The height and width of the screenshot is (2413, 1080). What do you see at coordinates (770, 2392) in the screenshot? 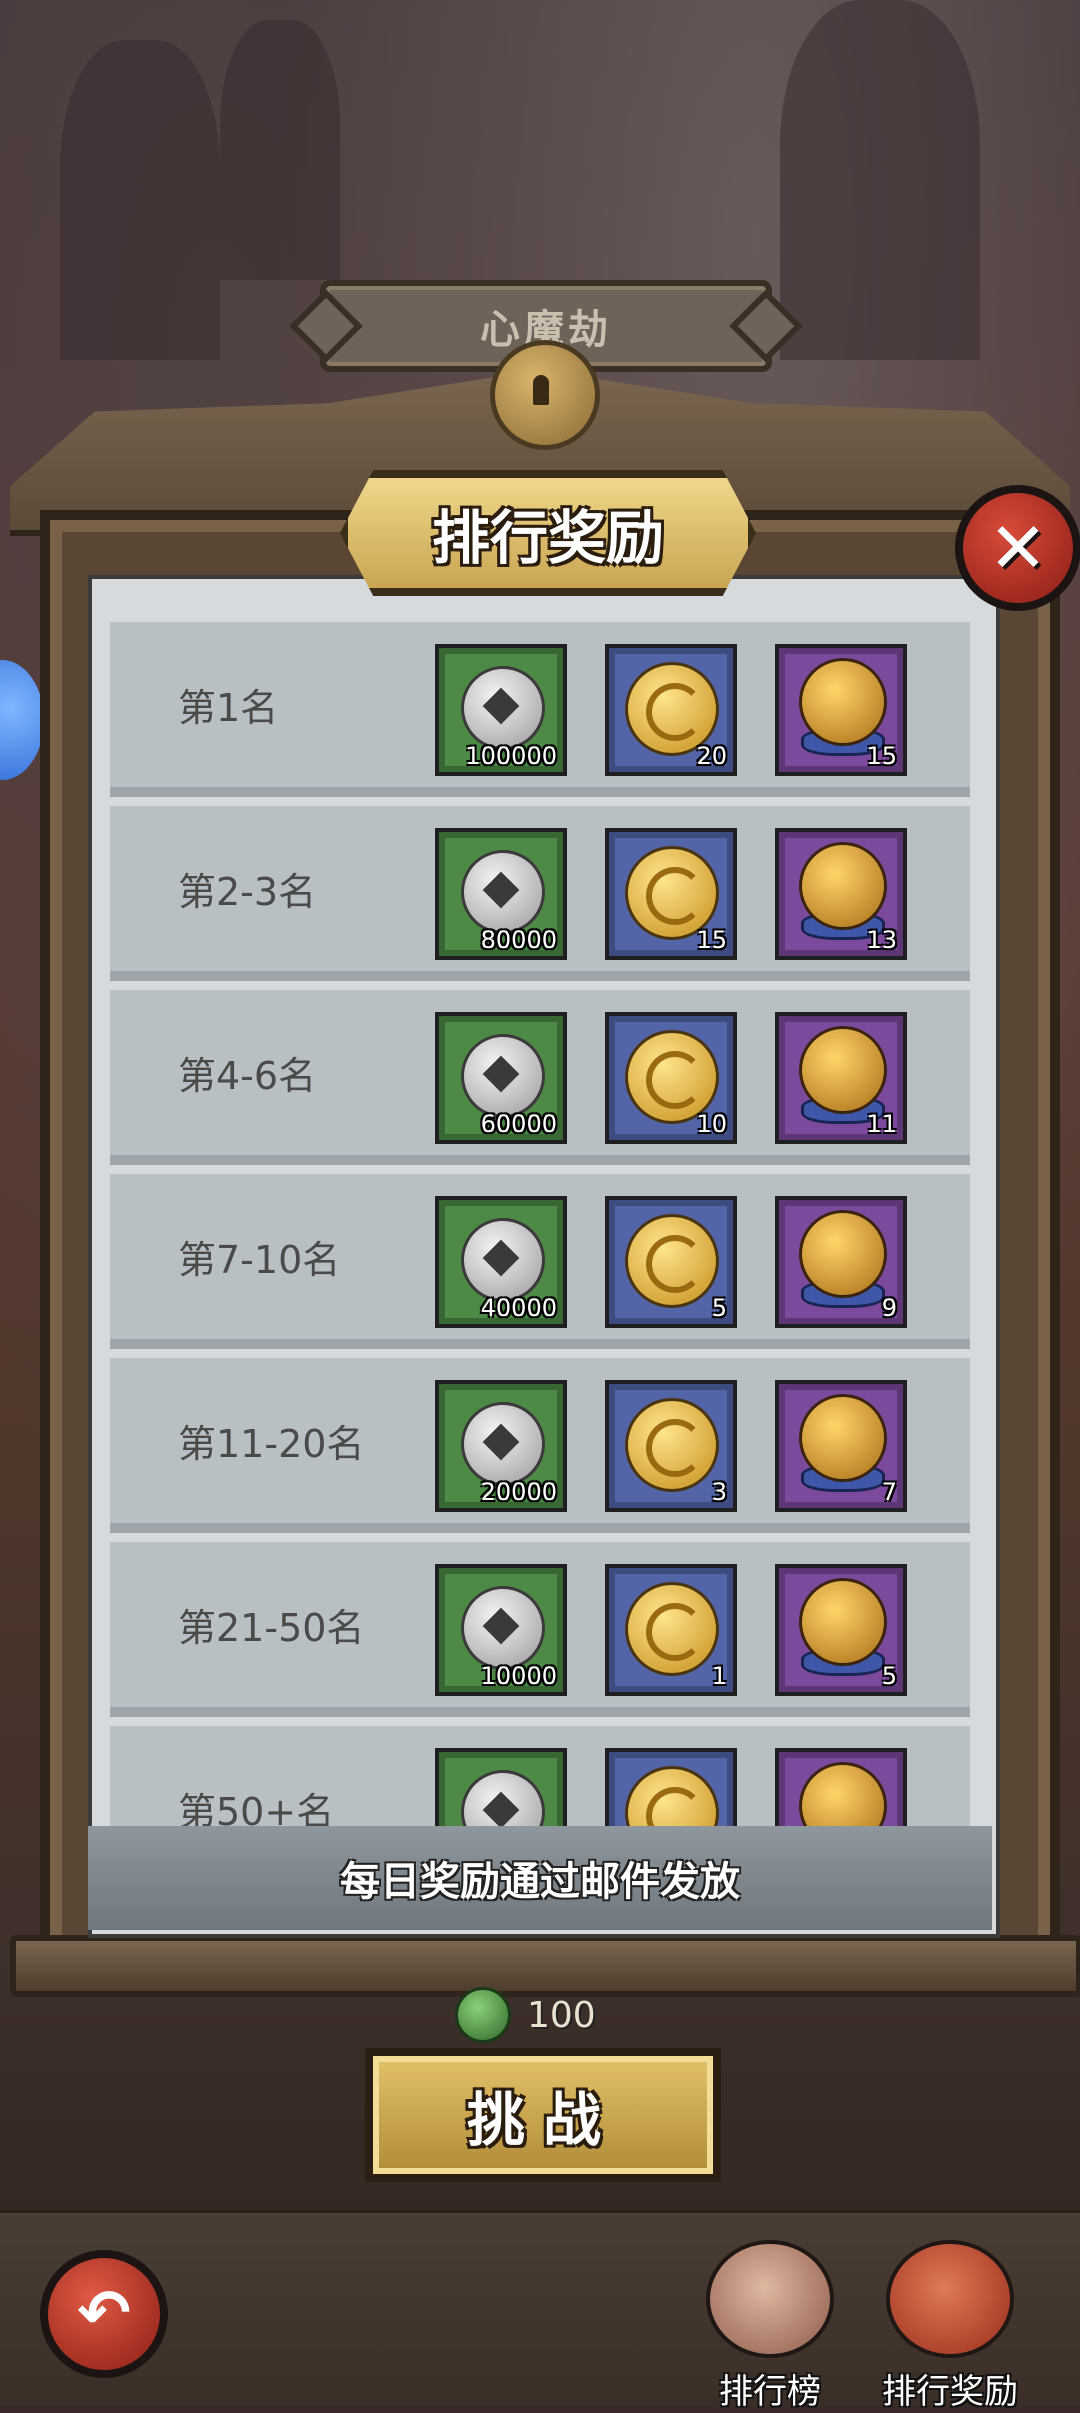
I see `nav-leaderboard-label: 排行榜` at bounding box center [770, 2392].